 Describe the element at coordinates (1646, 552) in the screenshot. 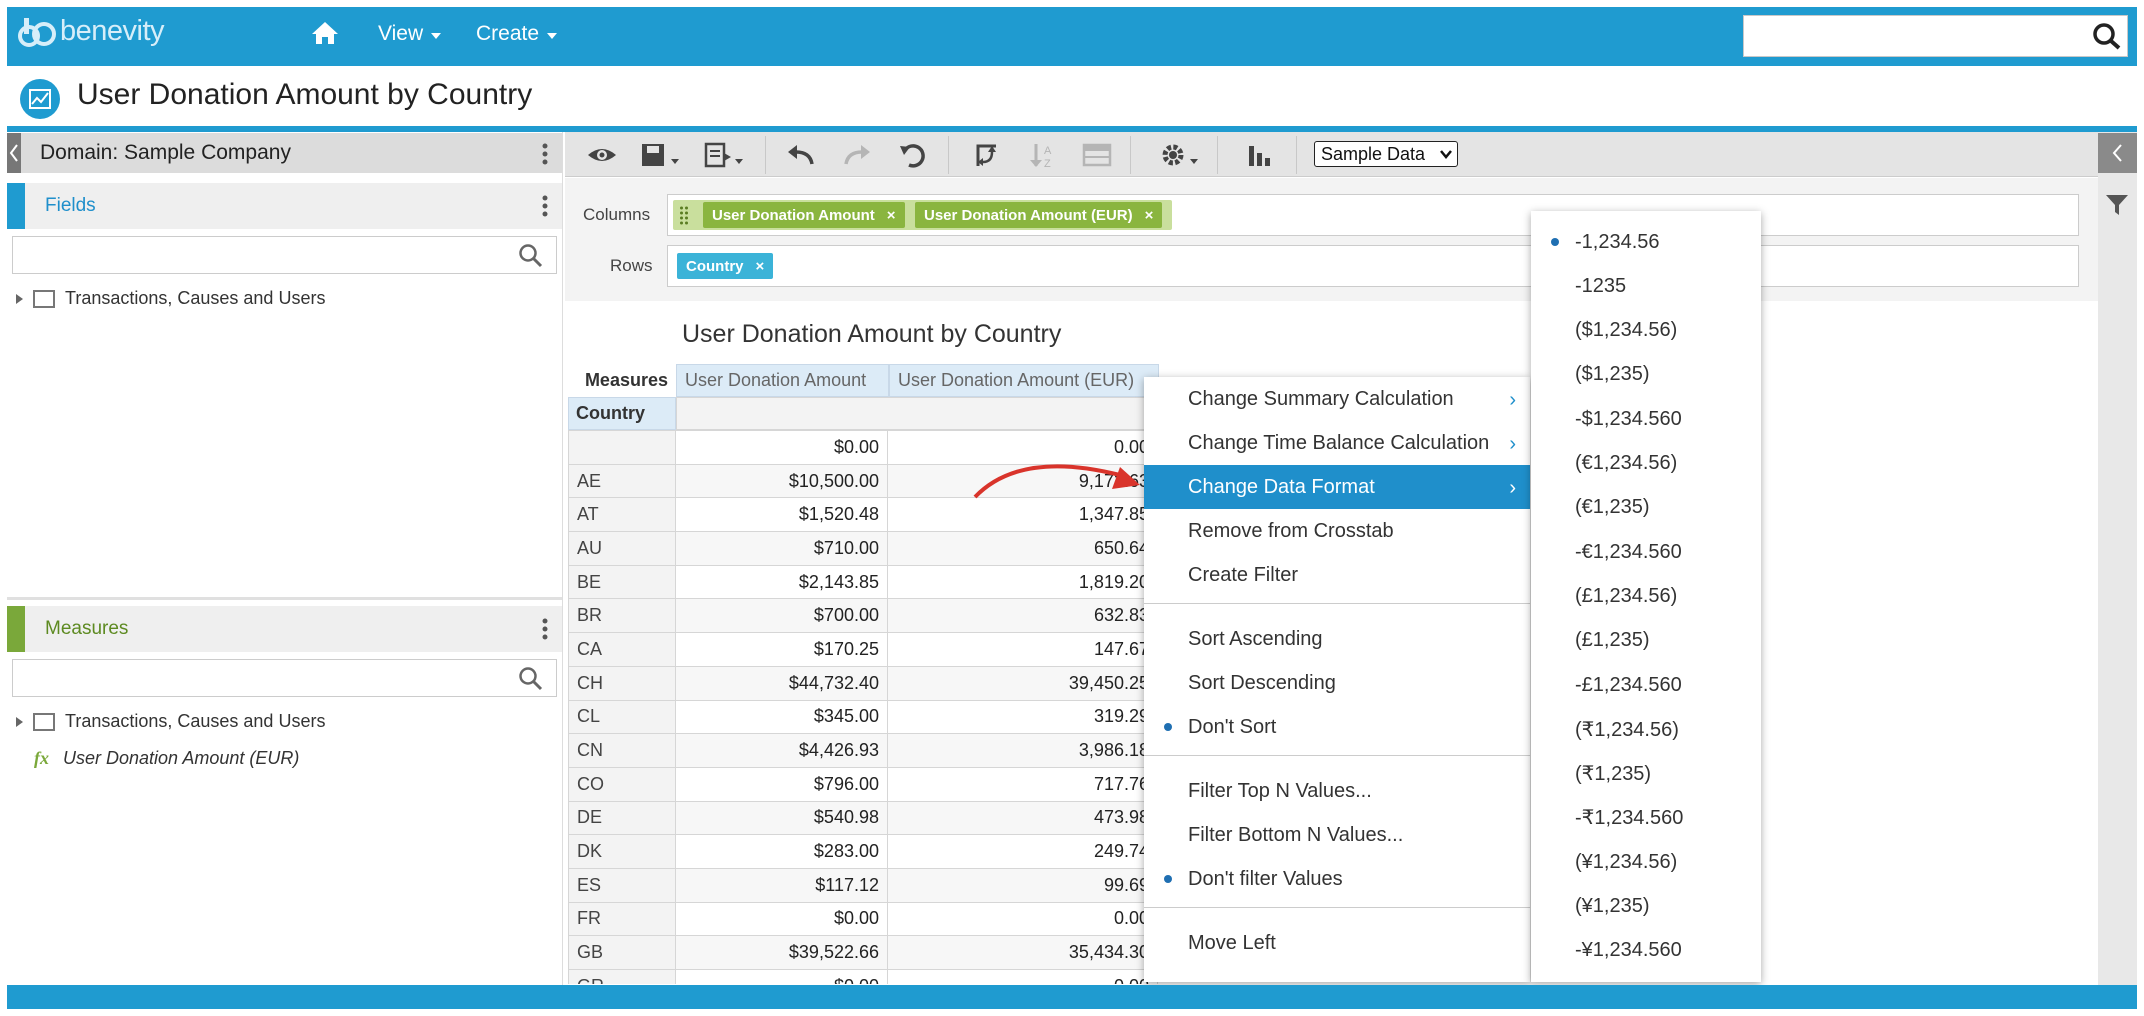

I see `format-option: -€1,234.560` at that location.